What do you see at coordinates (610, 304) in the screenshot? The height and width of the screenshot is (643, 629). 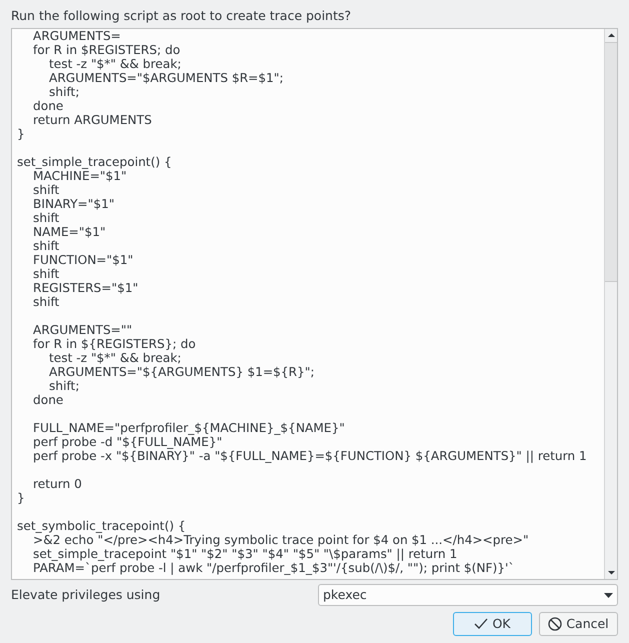 I see `scrollbar` at bounding box center [610, 304].